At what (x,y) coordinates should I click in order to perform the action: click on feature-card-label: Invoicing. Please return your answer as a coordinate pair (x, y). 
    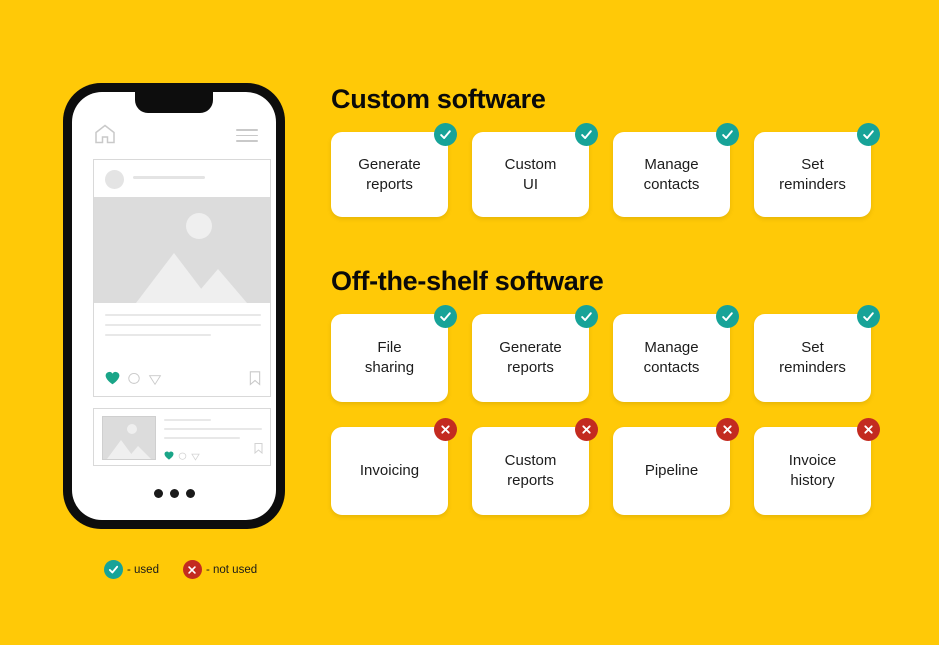
    Looking at the image, I should click on (389, 471).